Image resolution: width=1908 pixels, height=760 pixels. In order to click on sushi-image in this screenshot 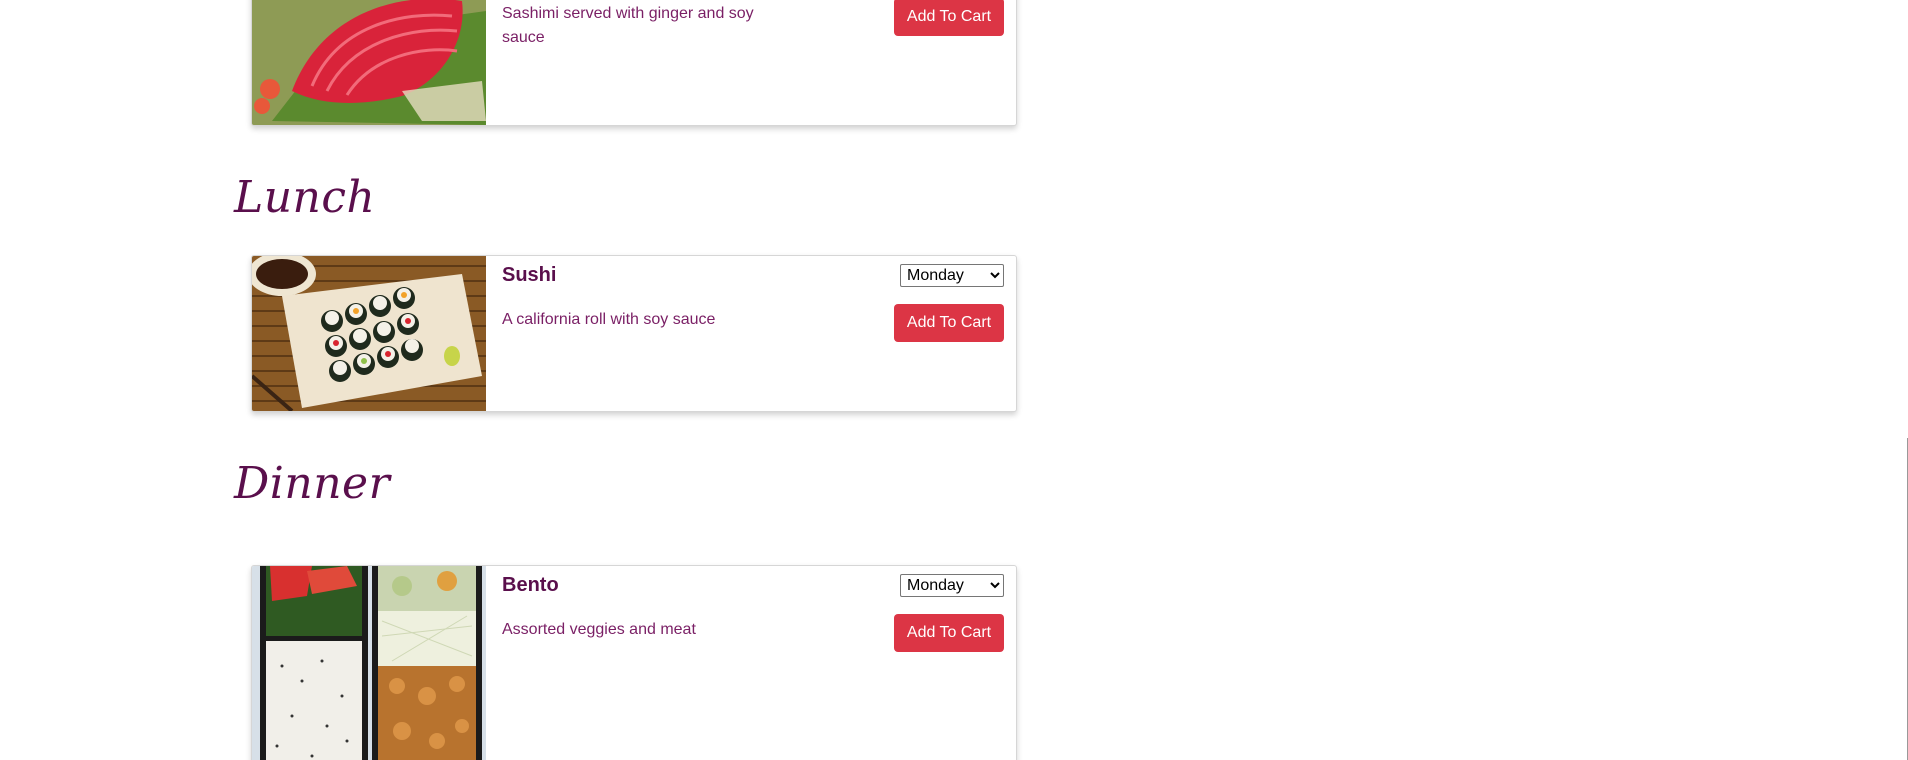, I will do `click(369, 333)`.